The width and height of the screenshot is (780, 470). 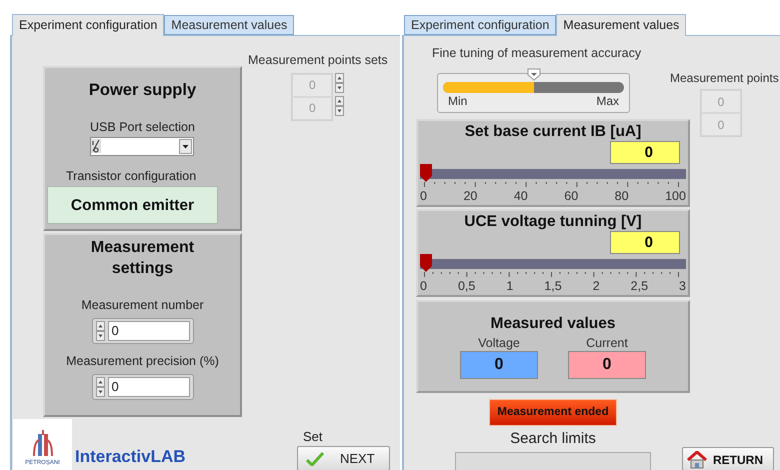 I want to click on scale-label: 0,5, so click(x=467, y=285).